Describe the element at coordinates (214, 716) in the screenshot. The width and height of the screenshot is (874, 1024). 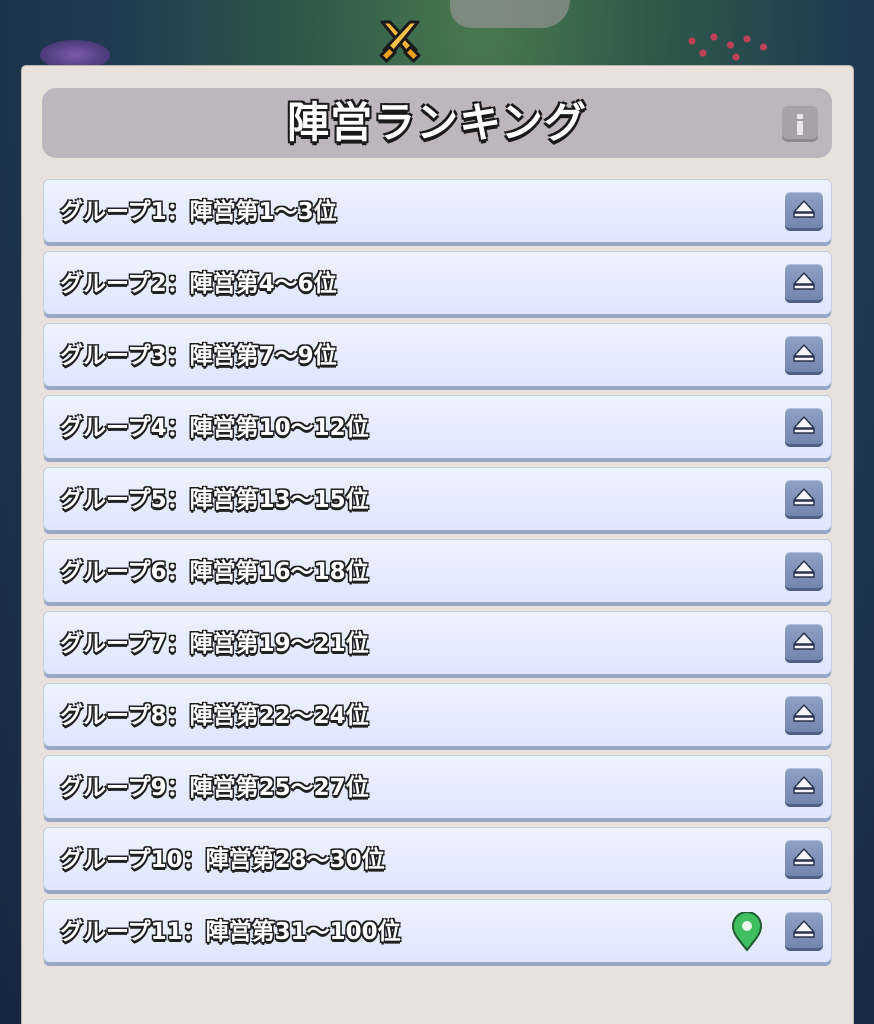
I see `group-label: グループ8：陣営第22〜24位` at that location.